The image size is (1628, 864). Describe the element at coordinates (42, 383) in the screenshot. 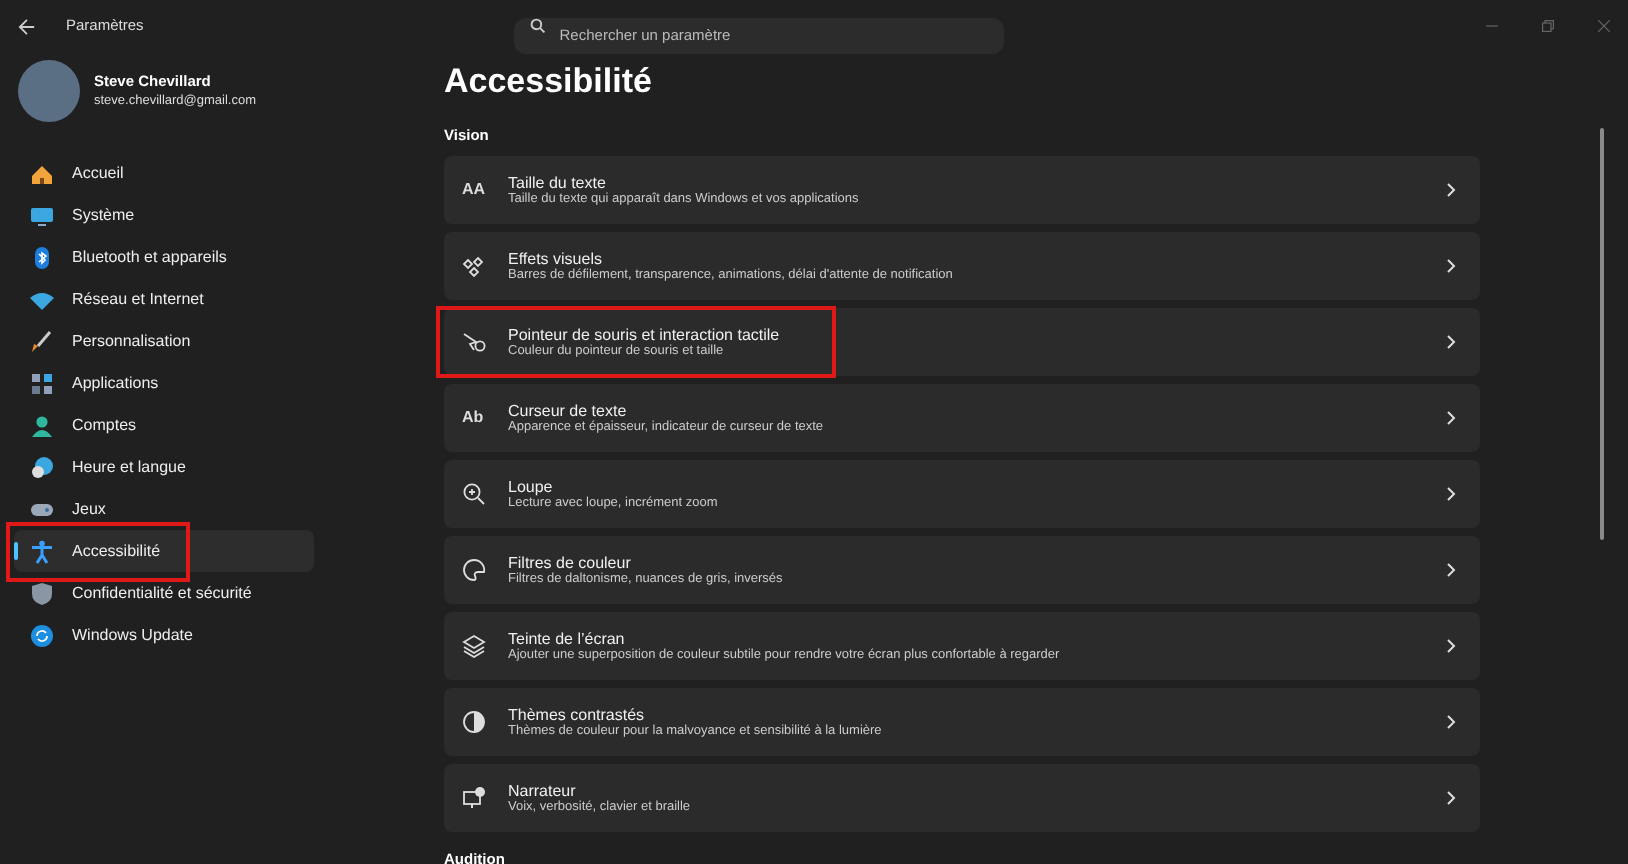

I see `apps-icon` at that location.